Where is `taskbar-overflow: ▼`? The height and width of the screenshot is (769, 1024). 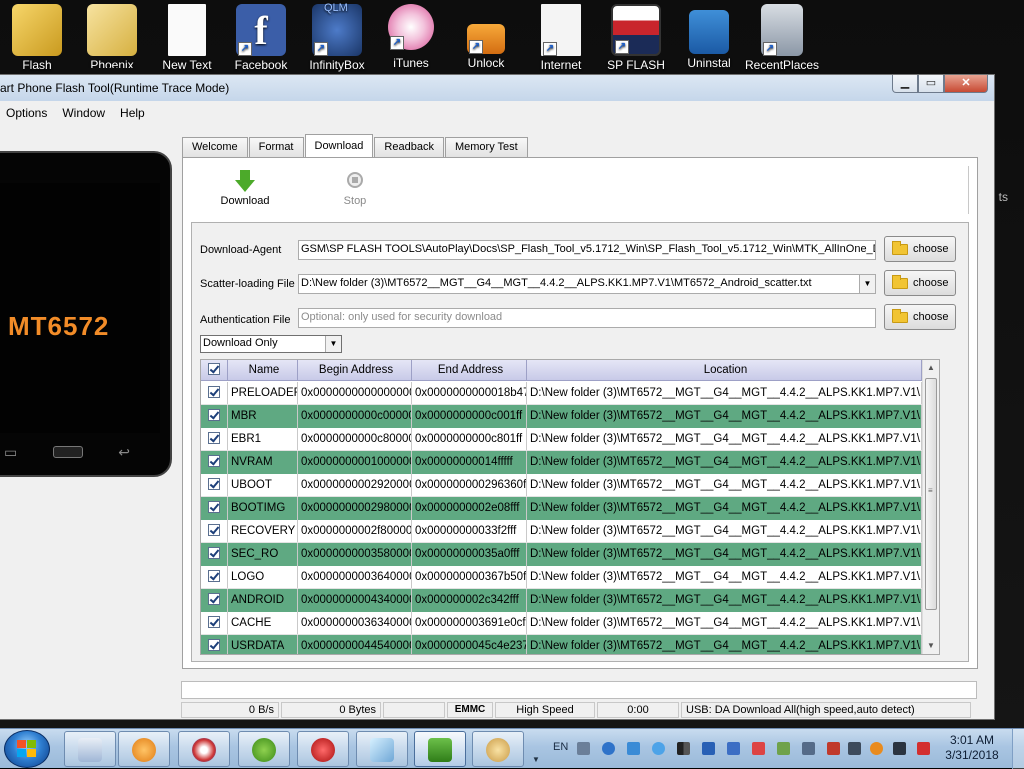
taskbar-overflow: ▼ is located at coordinates (536, 749).